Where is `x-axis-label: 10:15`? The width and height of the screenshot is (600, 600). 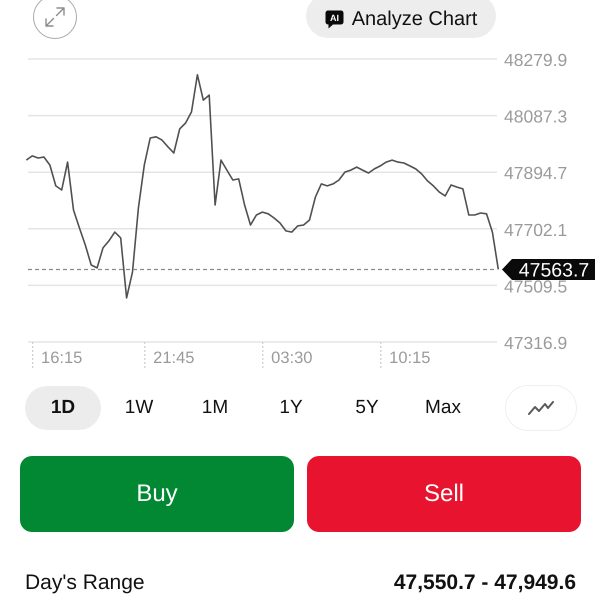 x-axis-label: 10:15 is located at coordinates (409, 358).